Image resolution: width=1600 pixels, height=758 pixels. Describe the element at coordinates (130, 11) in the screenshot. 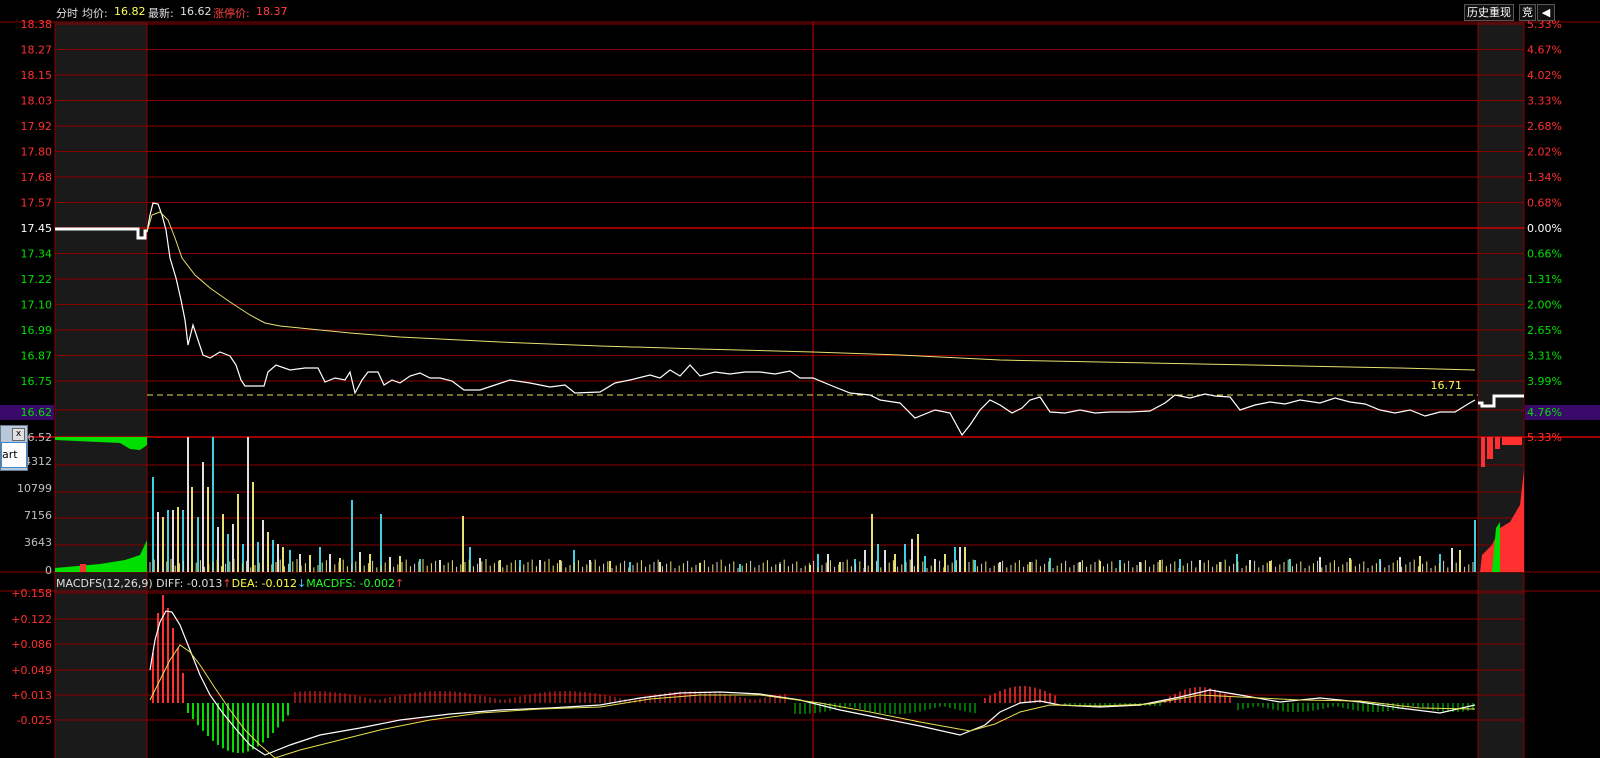

I see `avg-value: 16.82` at that location.